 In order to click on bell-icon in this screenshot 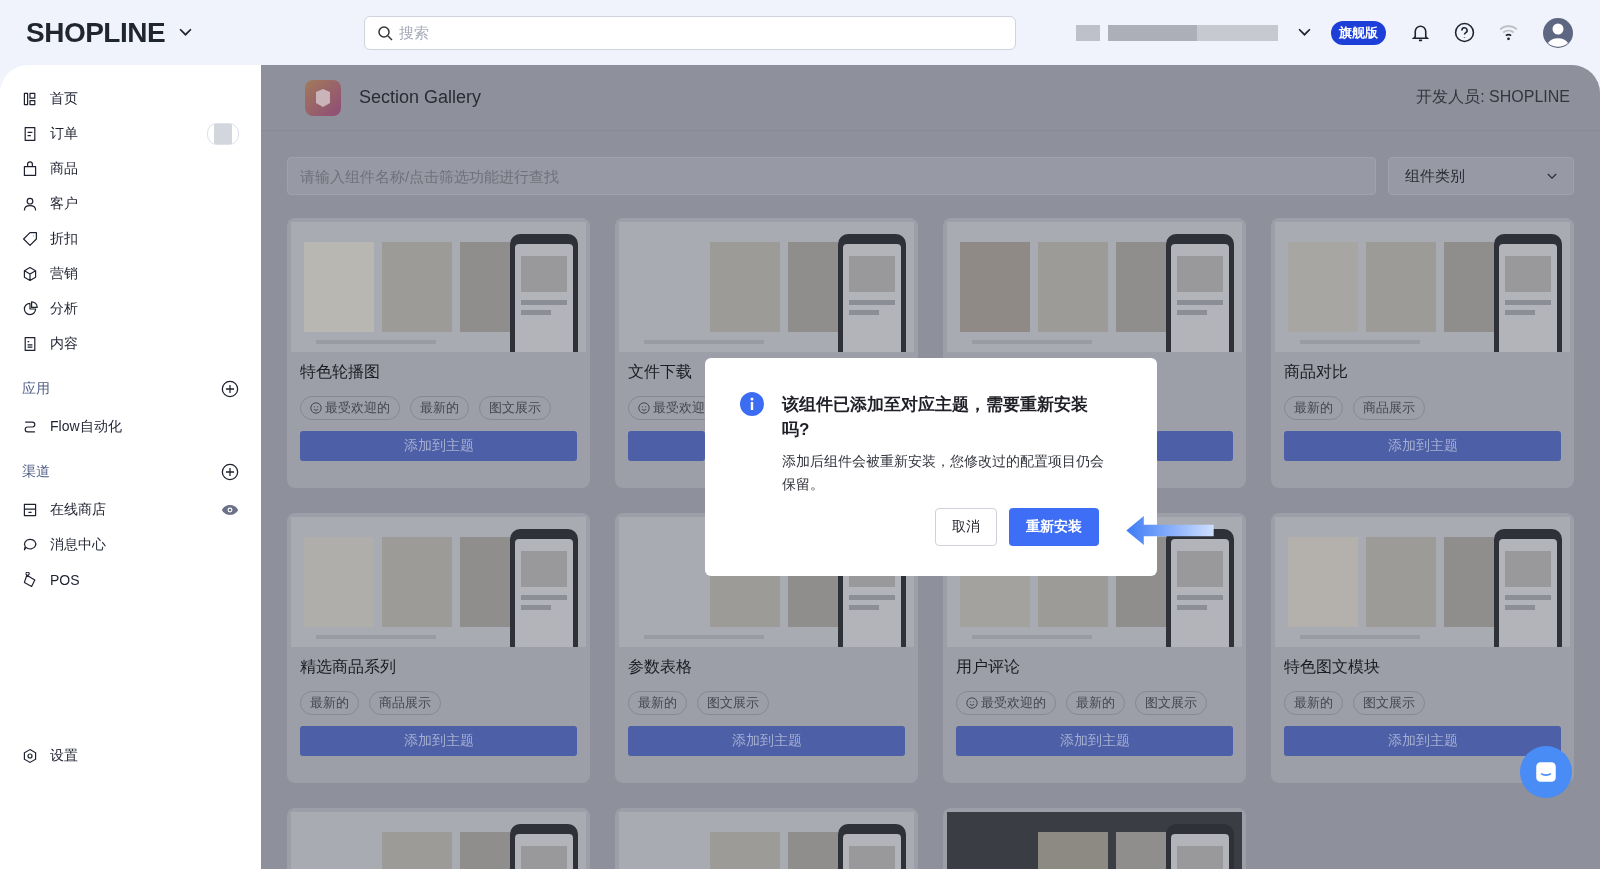, I will do `click(1420, 32)`.